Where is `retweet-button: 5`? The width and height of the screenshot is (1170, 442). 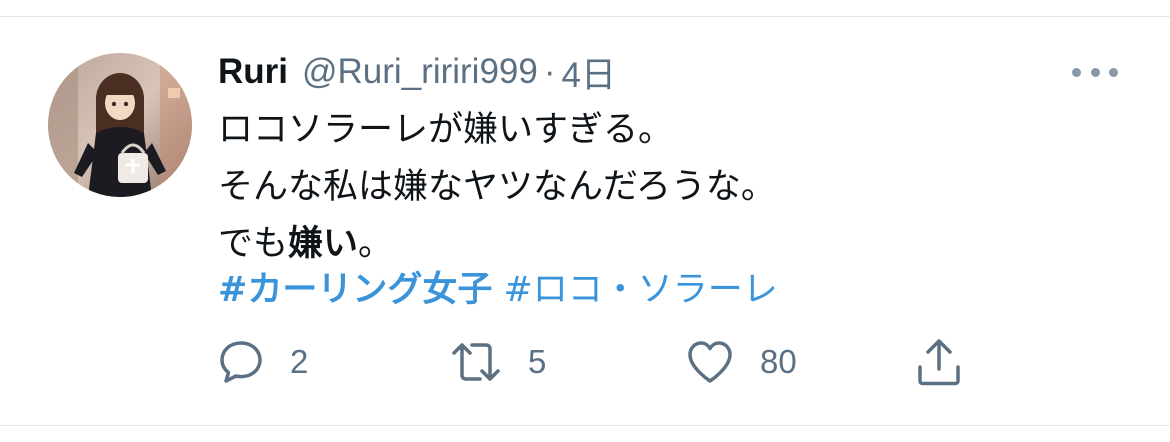 retweet-button: 5 is located at coordinates (498, 362).